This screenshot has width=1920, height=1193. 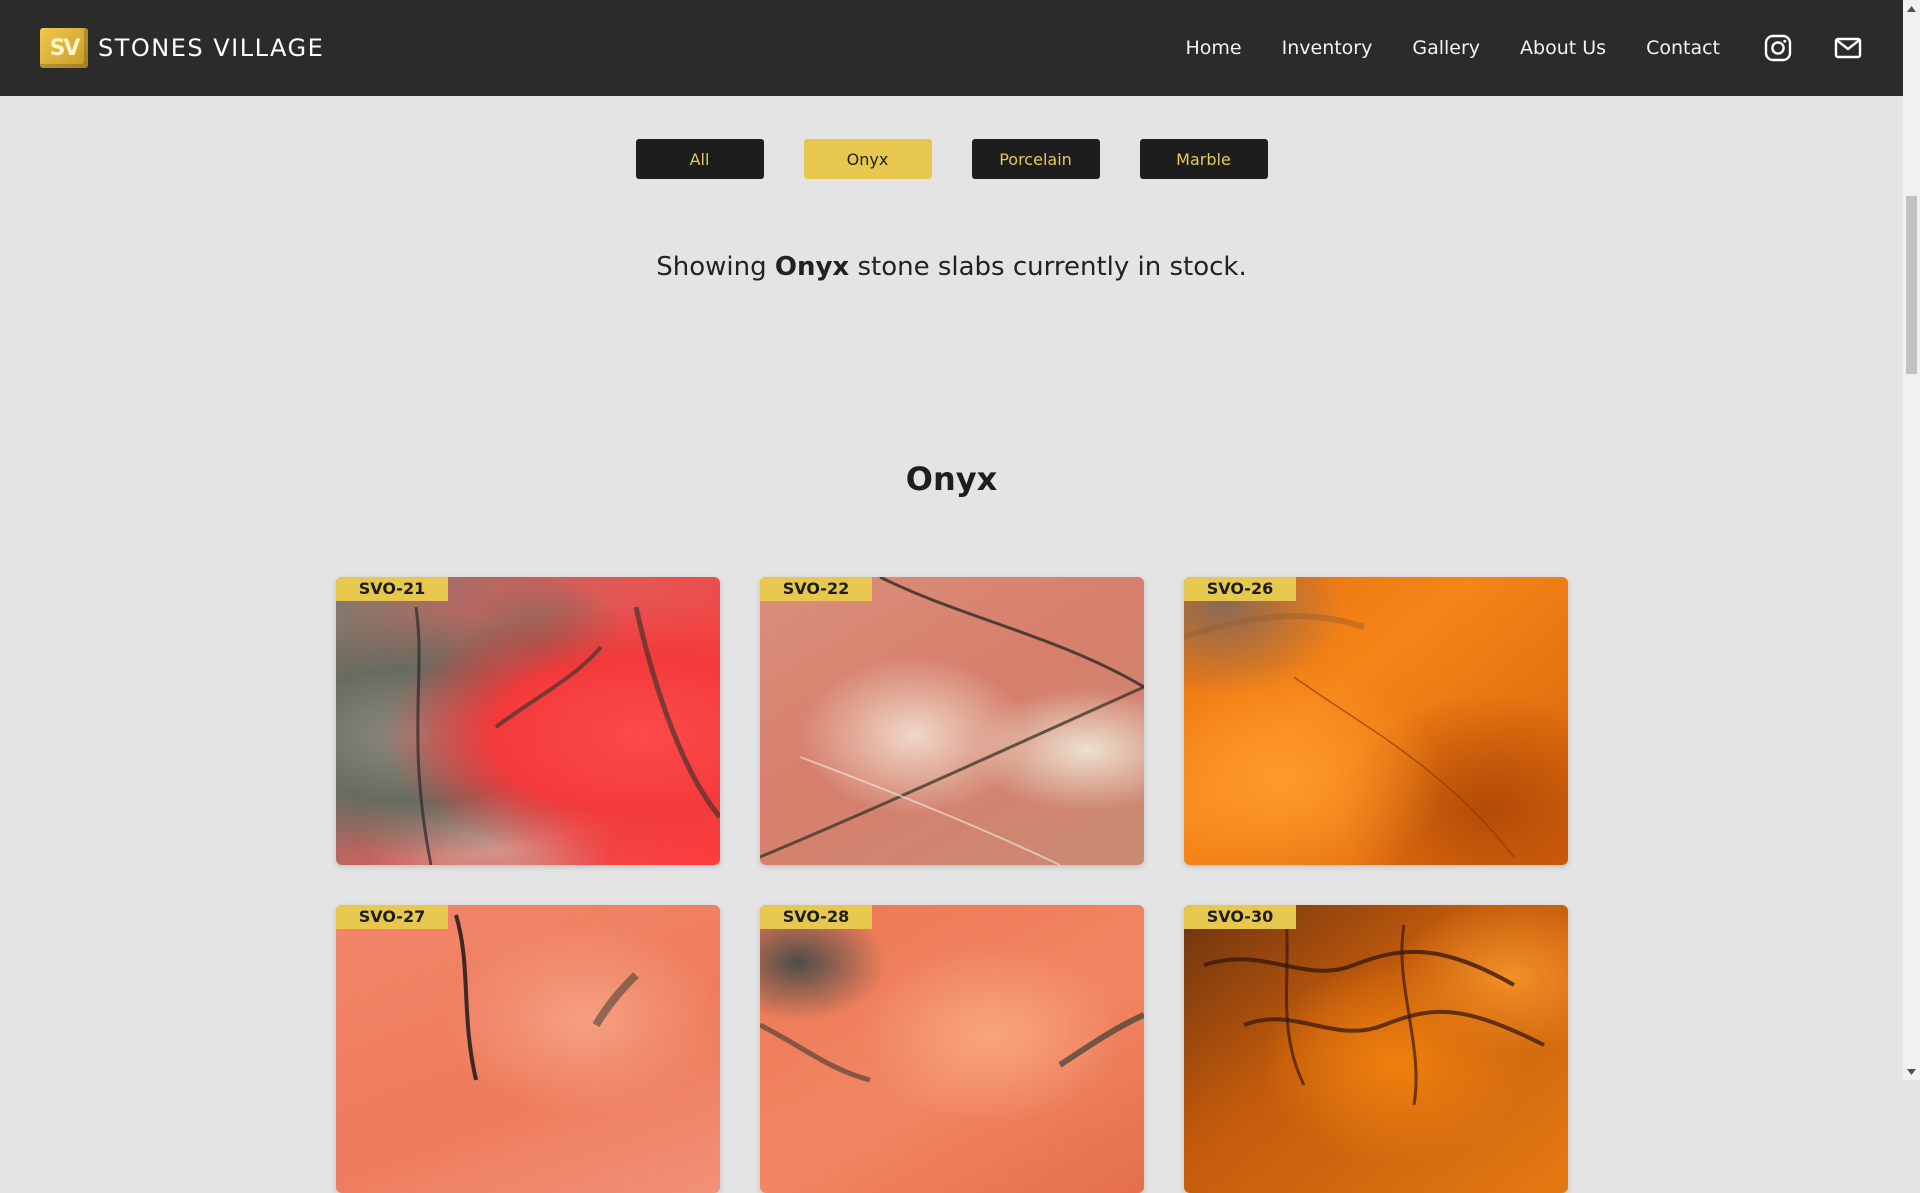 What do you see at coordinates (715, 267) in the screenshot?
I see `status-prefix: Showing` at bounding box center [715, 267].